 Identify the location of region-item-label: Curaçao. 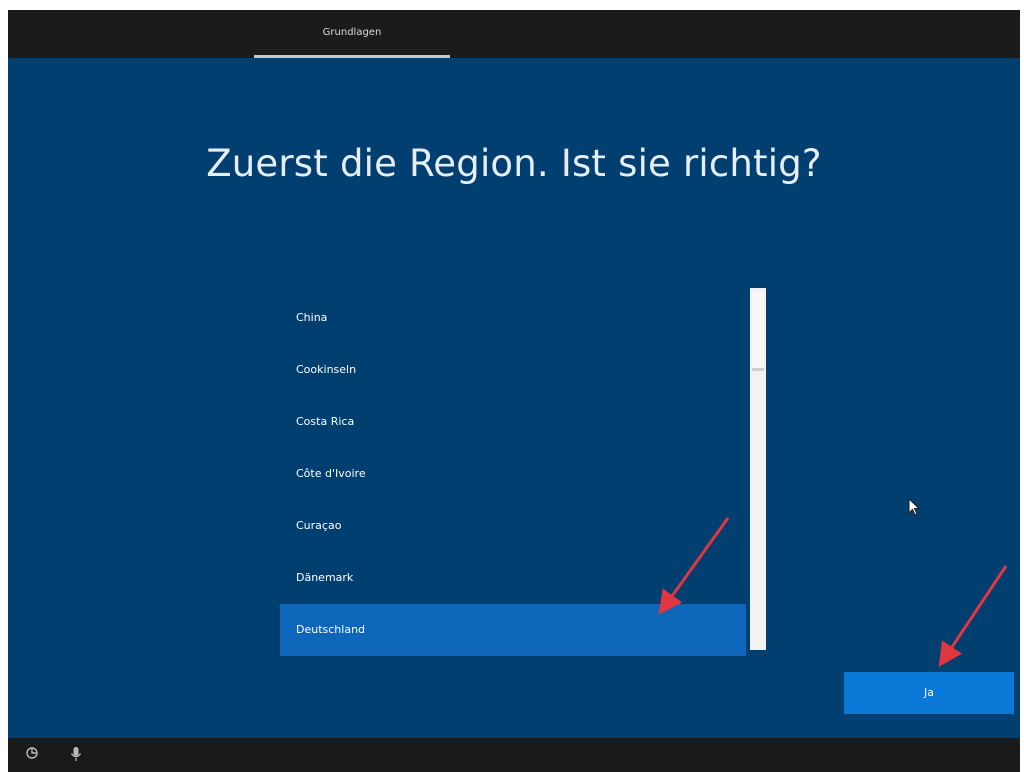
(319, 525).